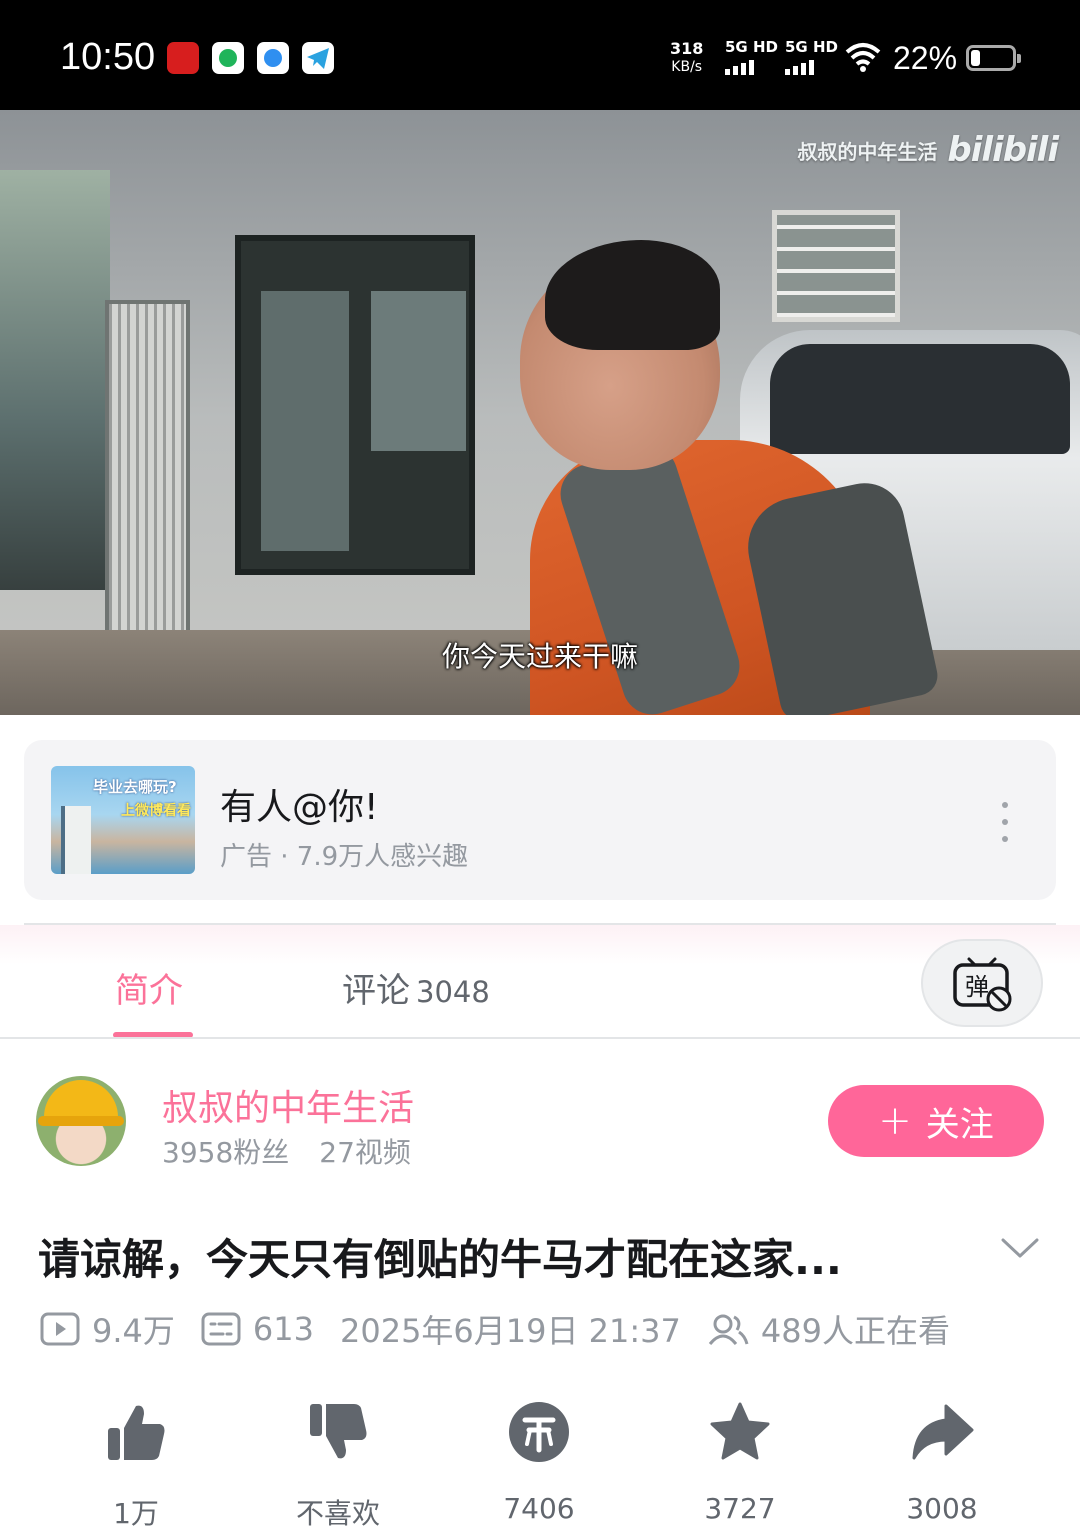  I want to click on share-button: 3008, so click(942, 1462).